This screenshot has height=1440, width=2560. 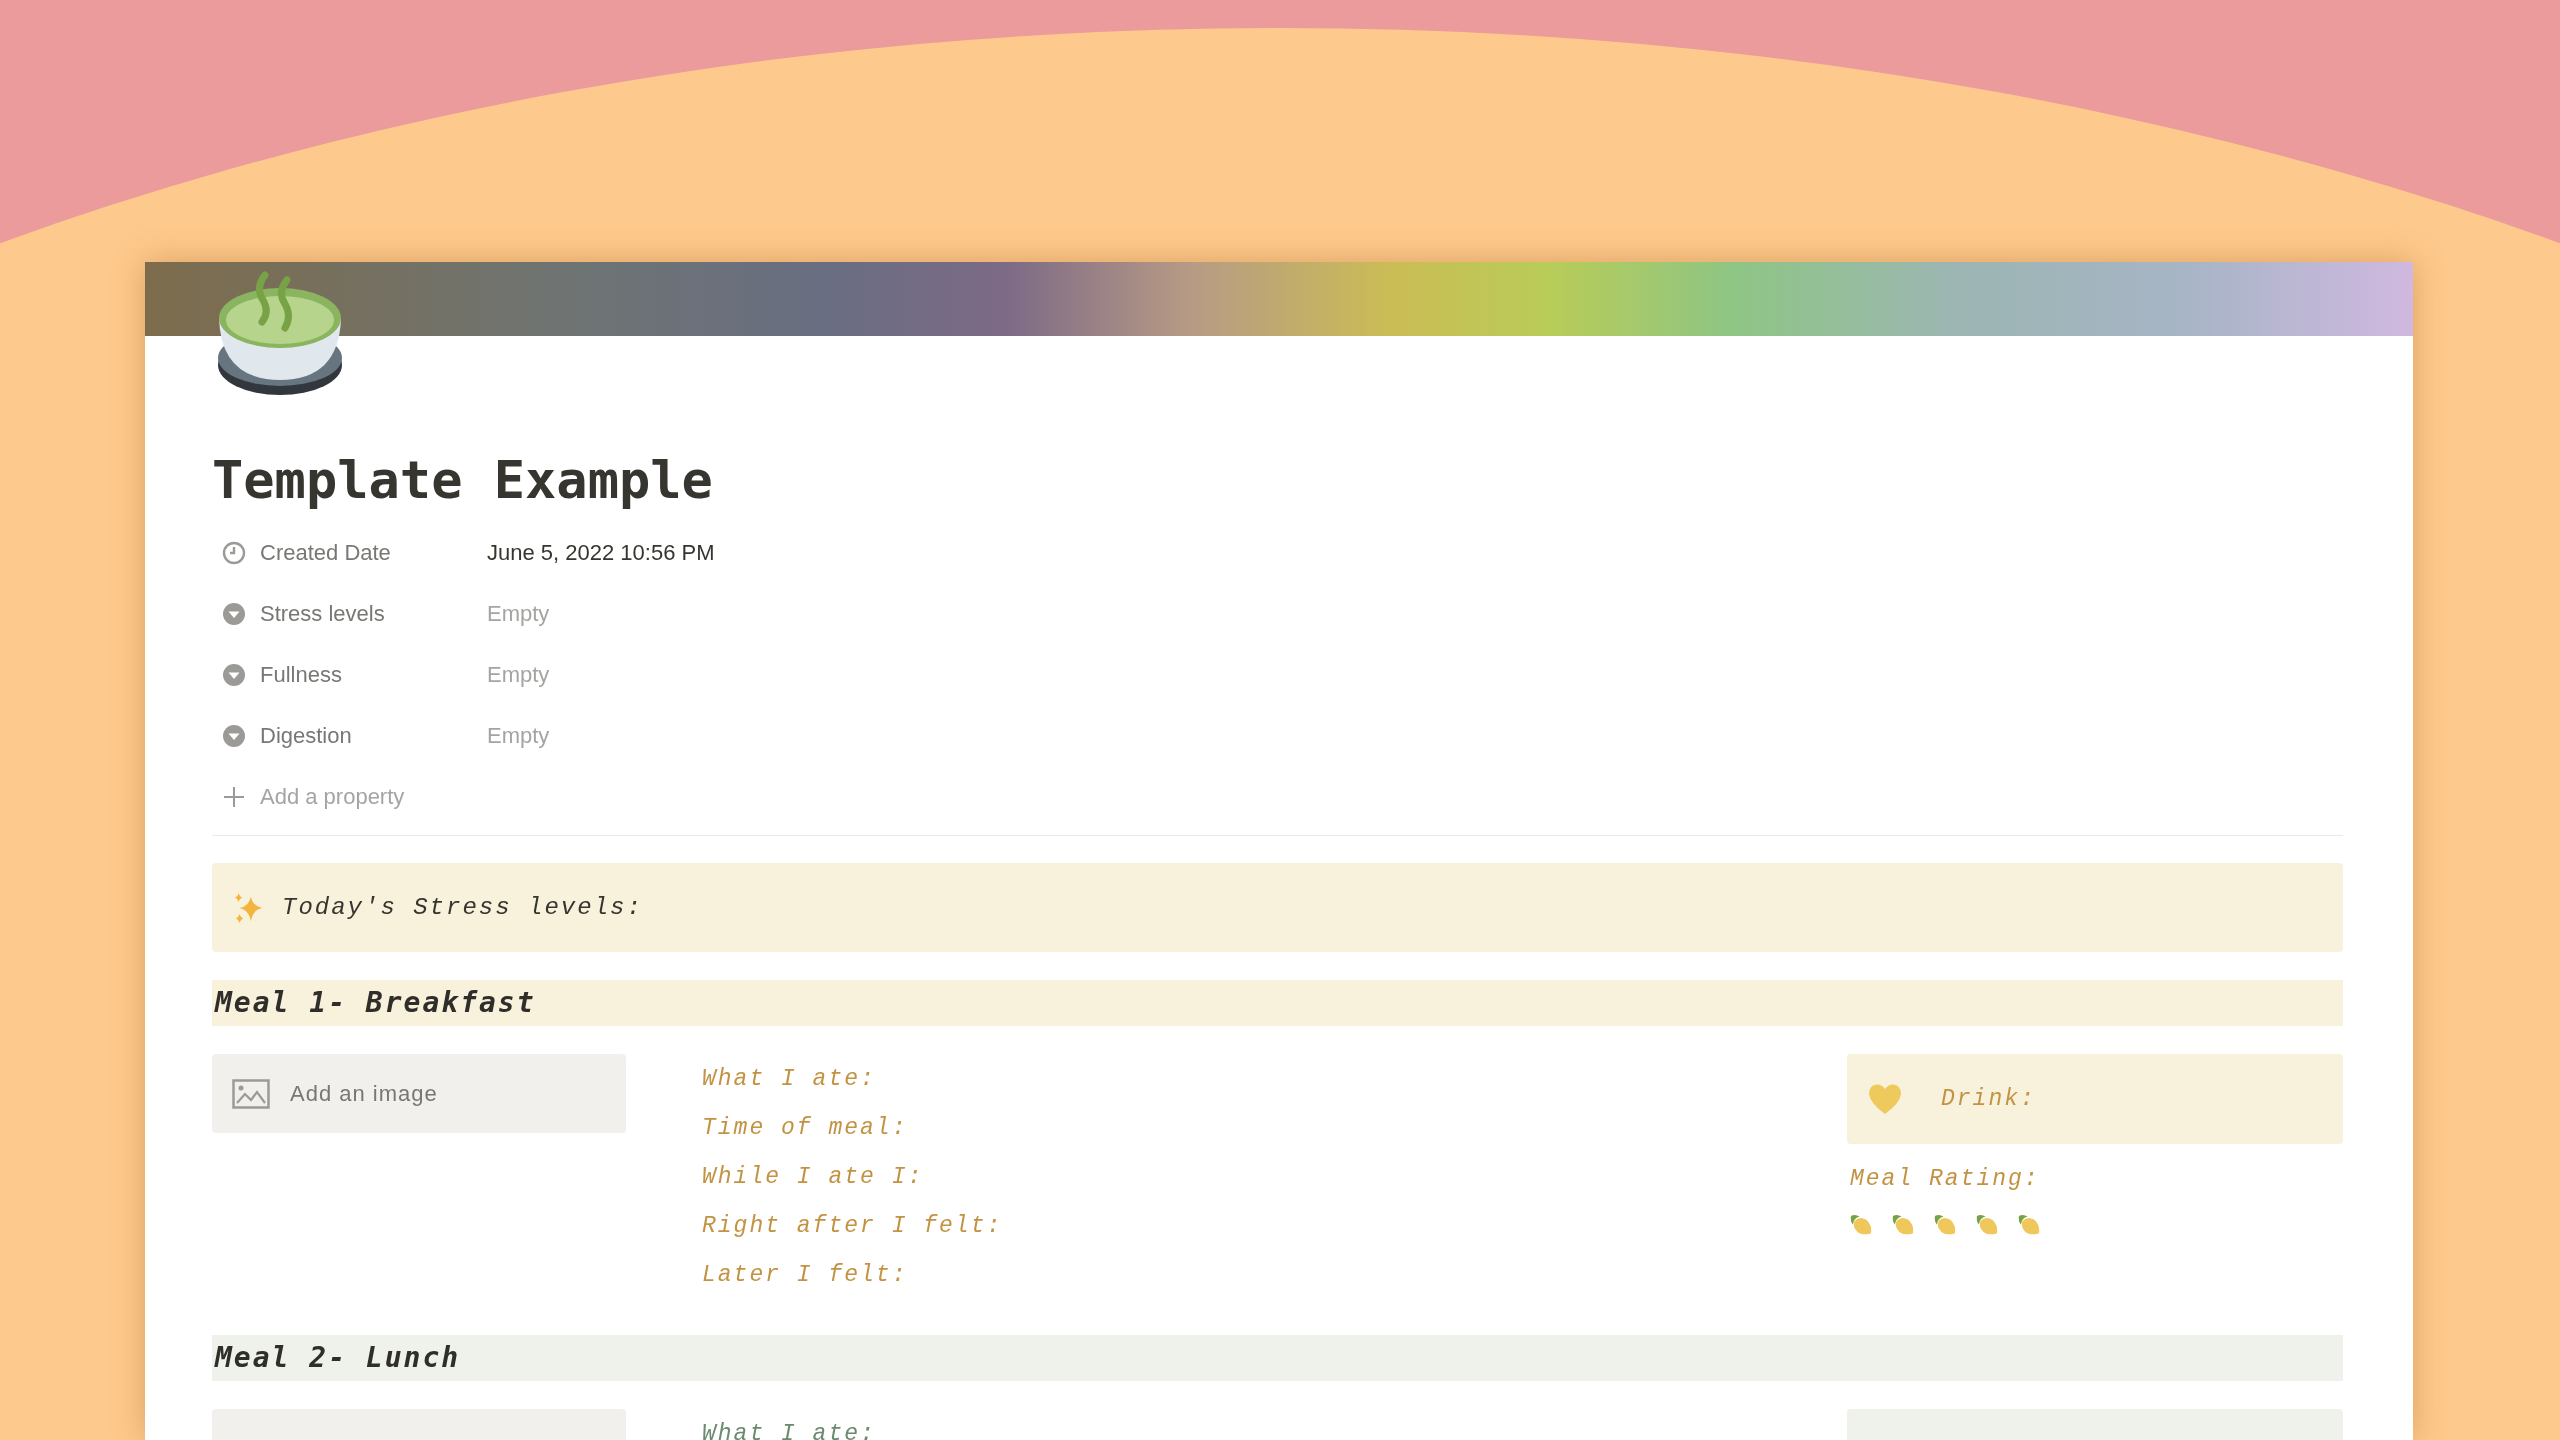 I want to click on meal-heading: Meal 2- Lunch, so click(x=338, y=1358).